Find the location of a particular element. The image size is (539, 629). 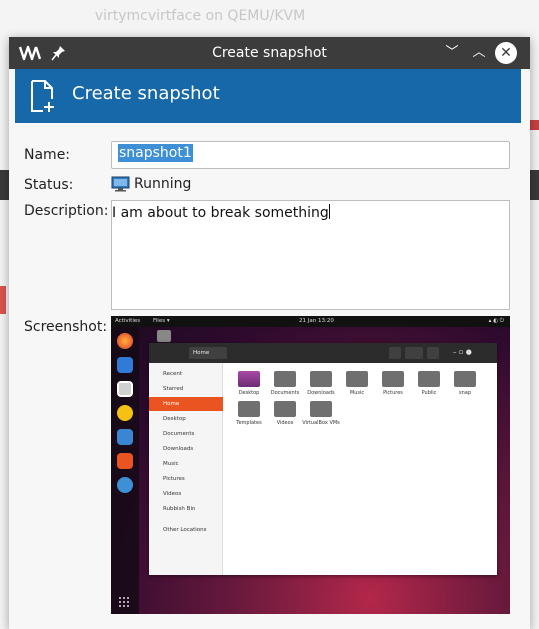

folder-item: Documents is located at coordinates (285, 383).